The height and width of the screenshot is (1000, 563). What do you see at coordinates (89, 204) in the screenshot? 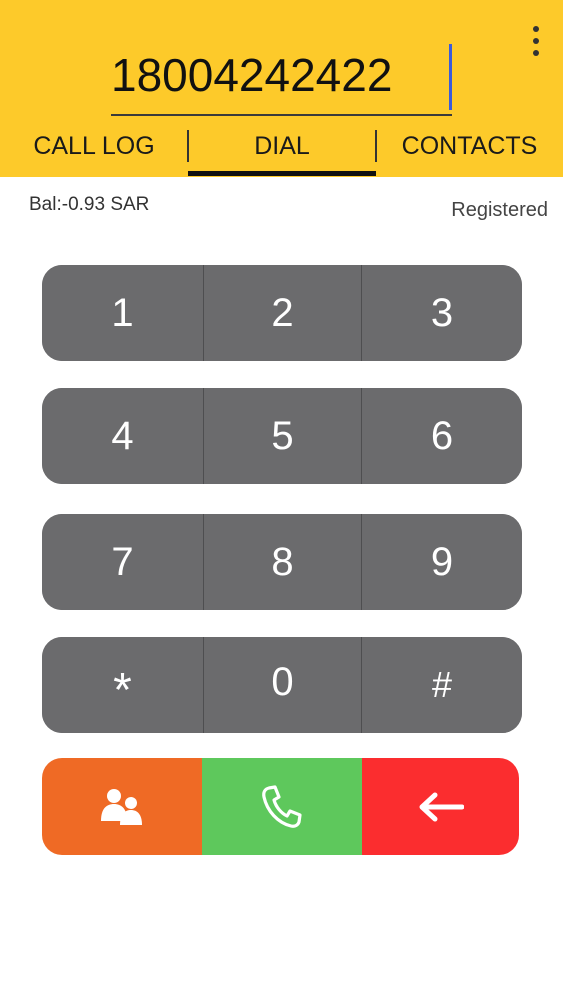
I see `balance-text: Bal:-0.93 SAR` at bounding box center [89, 204].